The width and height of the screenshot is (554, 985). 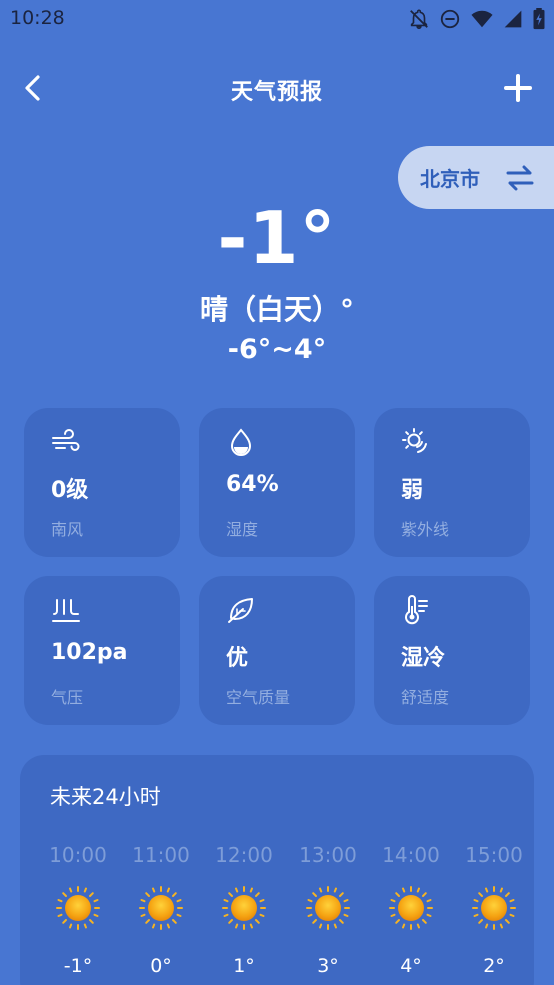 I want to click on status-bar: 10:28, so click(x=277, y=19).